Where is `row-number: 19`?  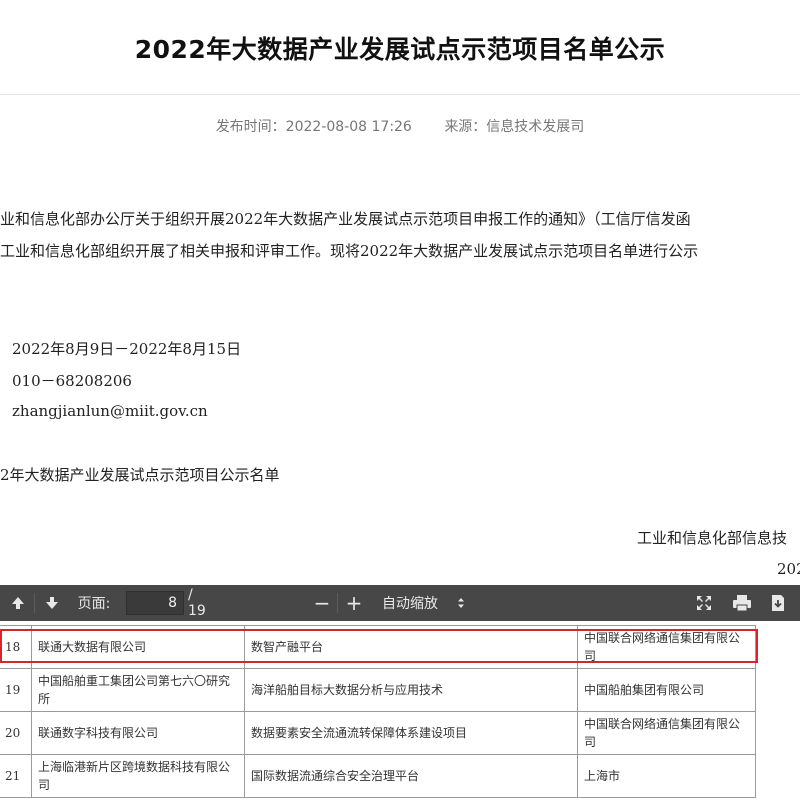 row-number: 19 is located at coordinates (16, 690).